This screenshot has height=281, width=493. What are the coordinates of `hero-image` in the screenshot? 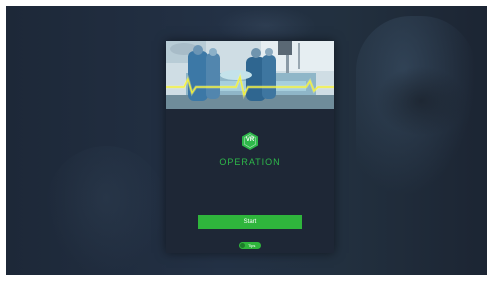 It's located at (250, 75).